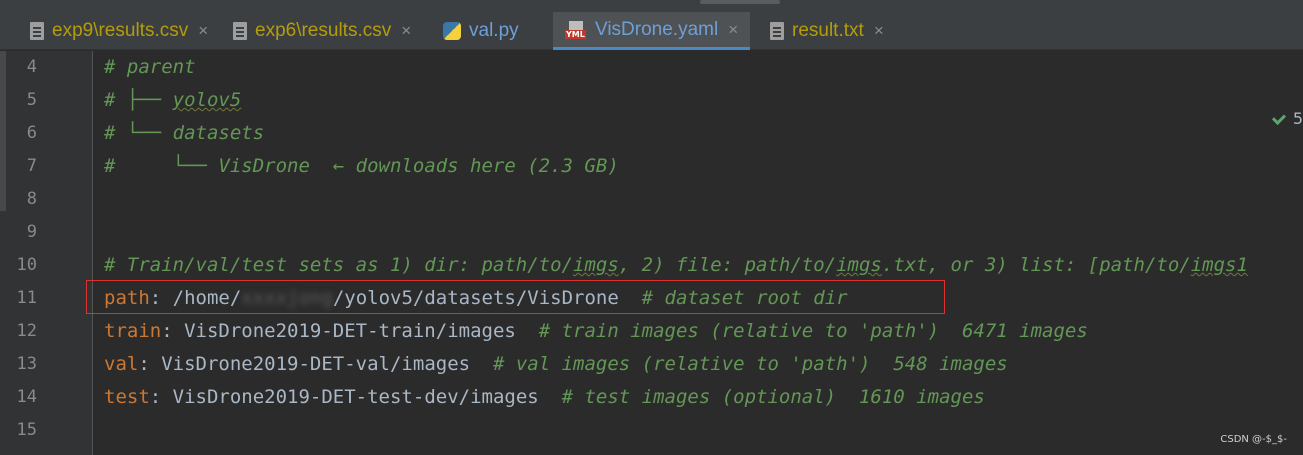 This screenshot has height=455, width=1303. I want to click on code-line: 6 # └── datasets, so click(651, 133).